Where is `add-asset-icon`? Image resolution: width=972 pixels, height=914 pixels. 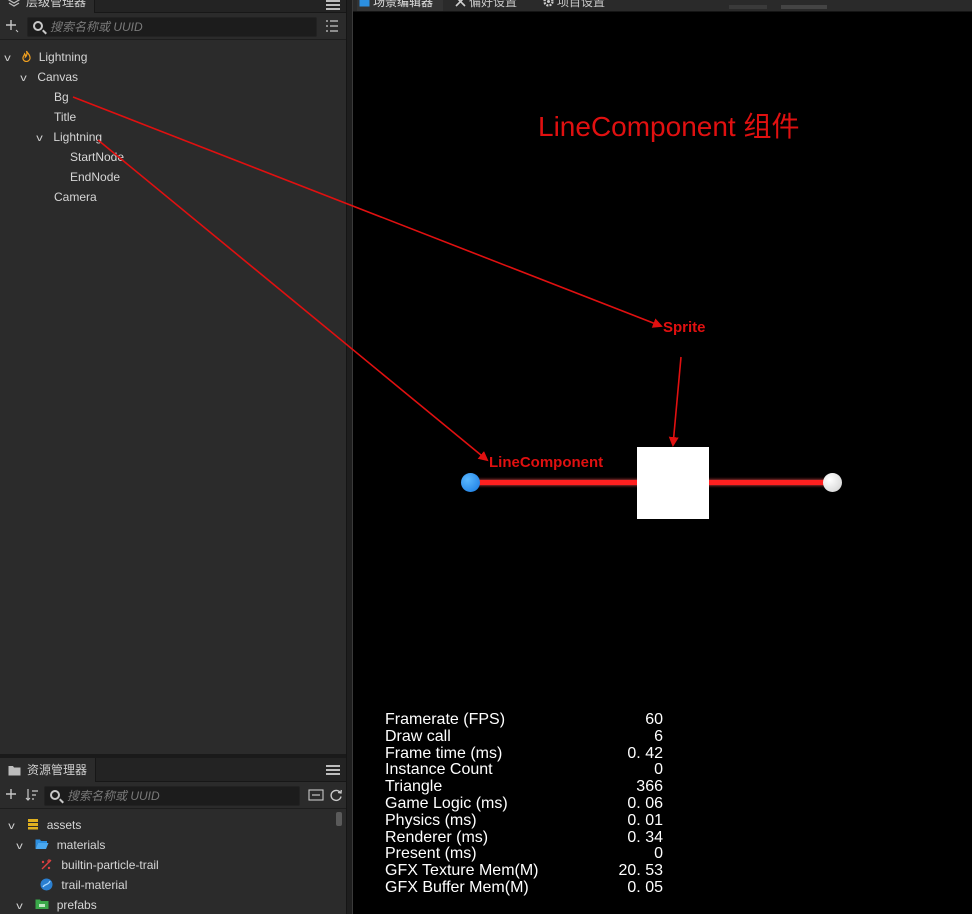
add-asset-icon is located at coordinates (12, 796).